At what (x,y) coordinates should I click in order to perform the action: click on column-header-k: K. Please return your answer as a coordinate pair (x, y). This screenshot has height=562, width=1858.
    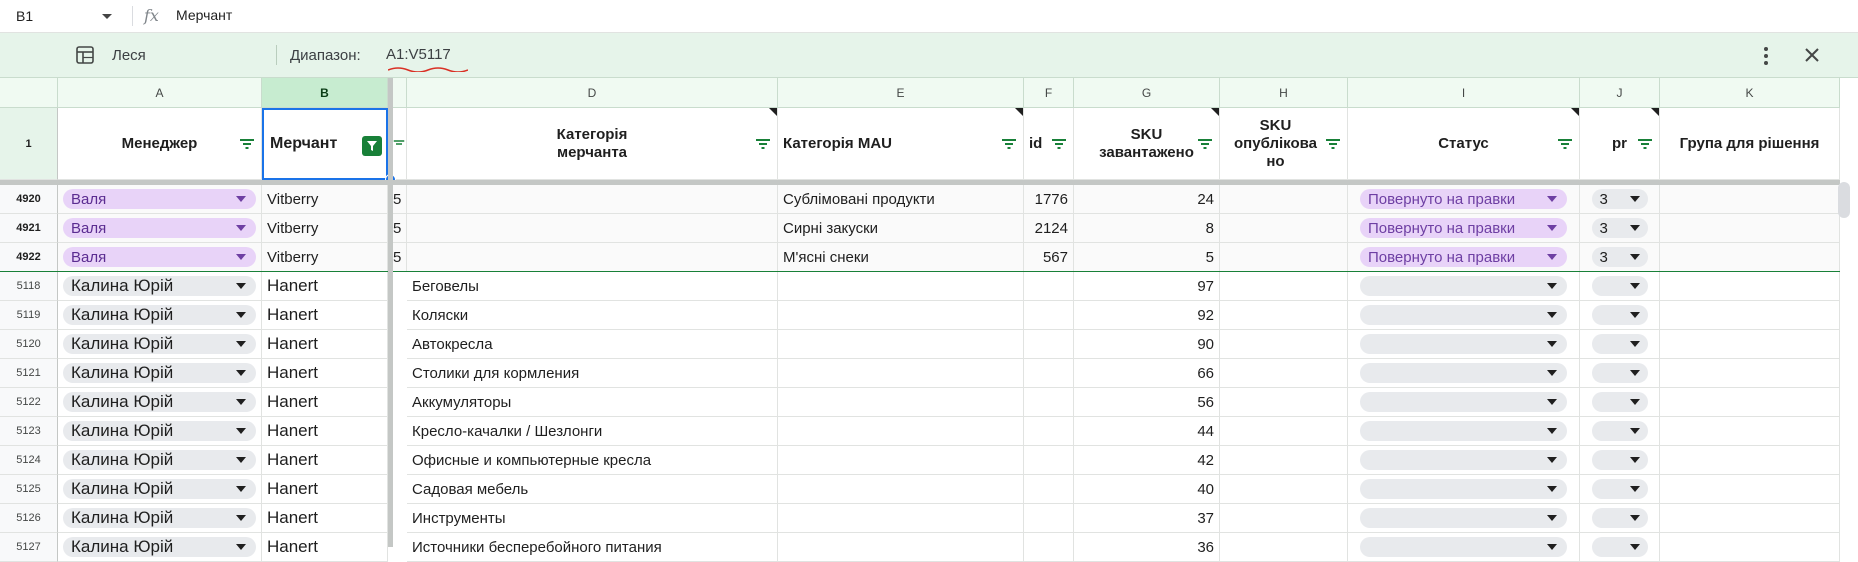
    Looking at the image, I should click on (1750, 93).